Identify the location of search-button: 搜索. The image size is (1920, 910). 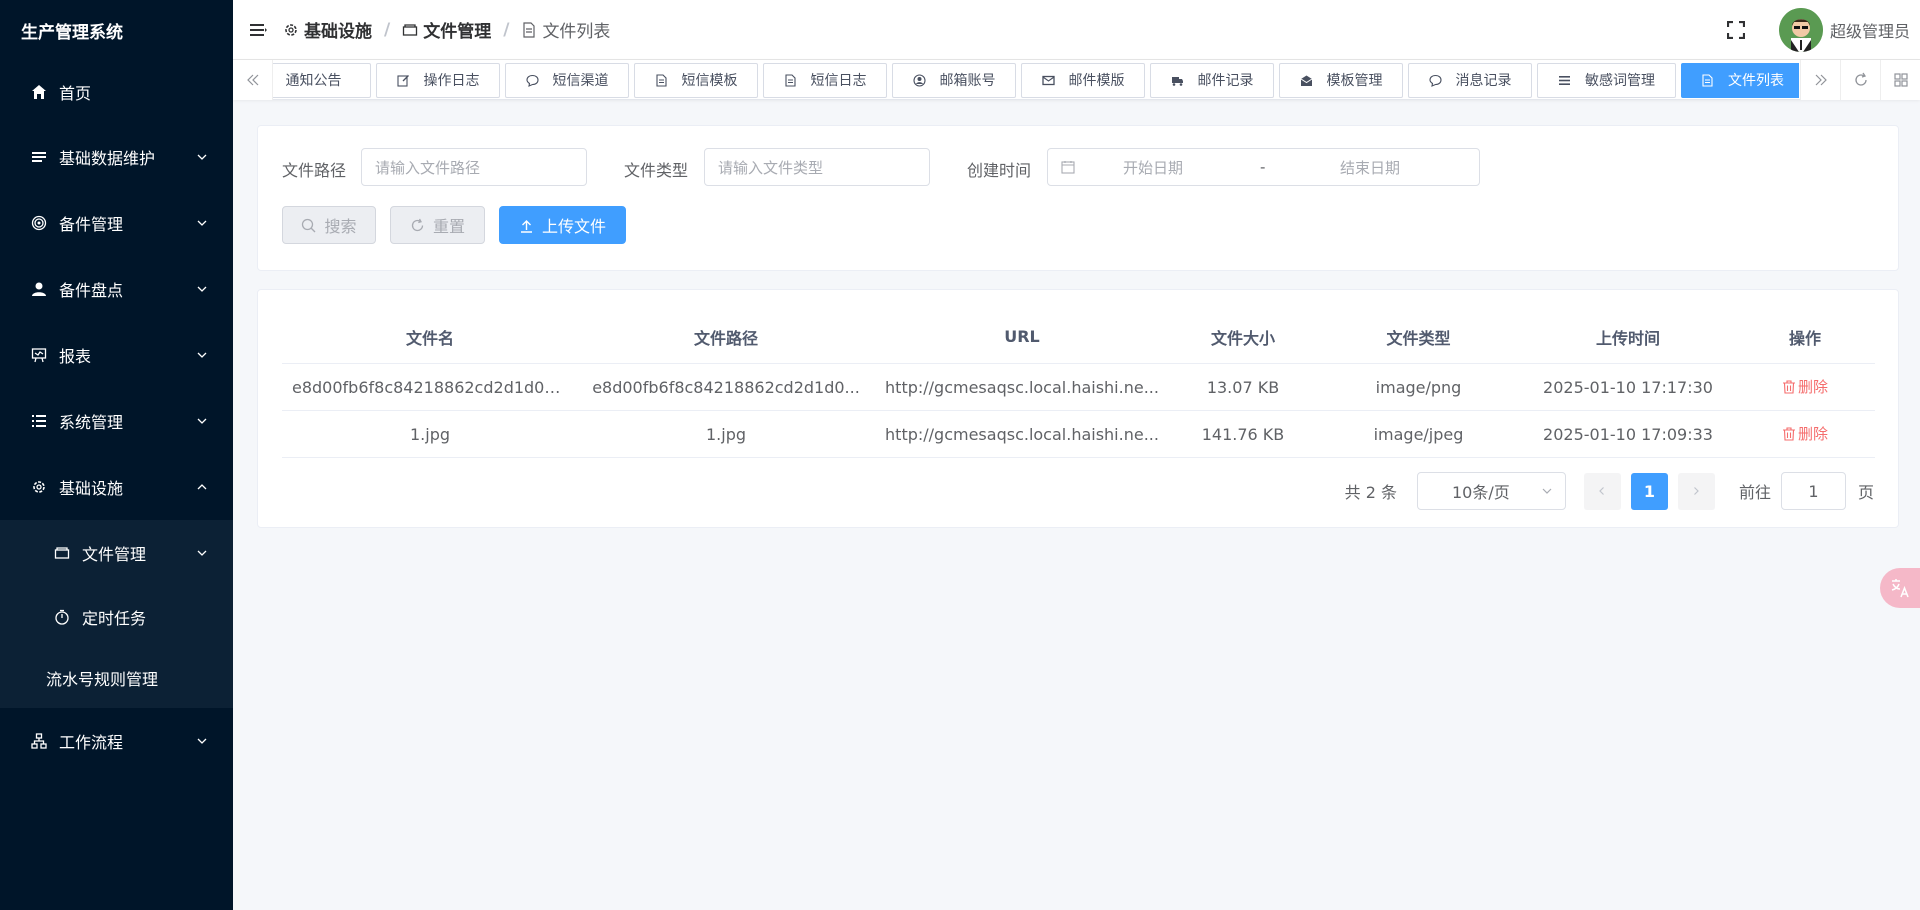
(329, 225).